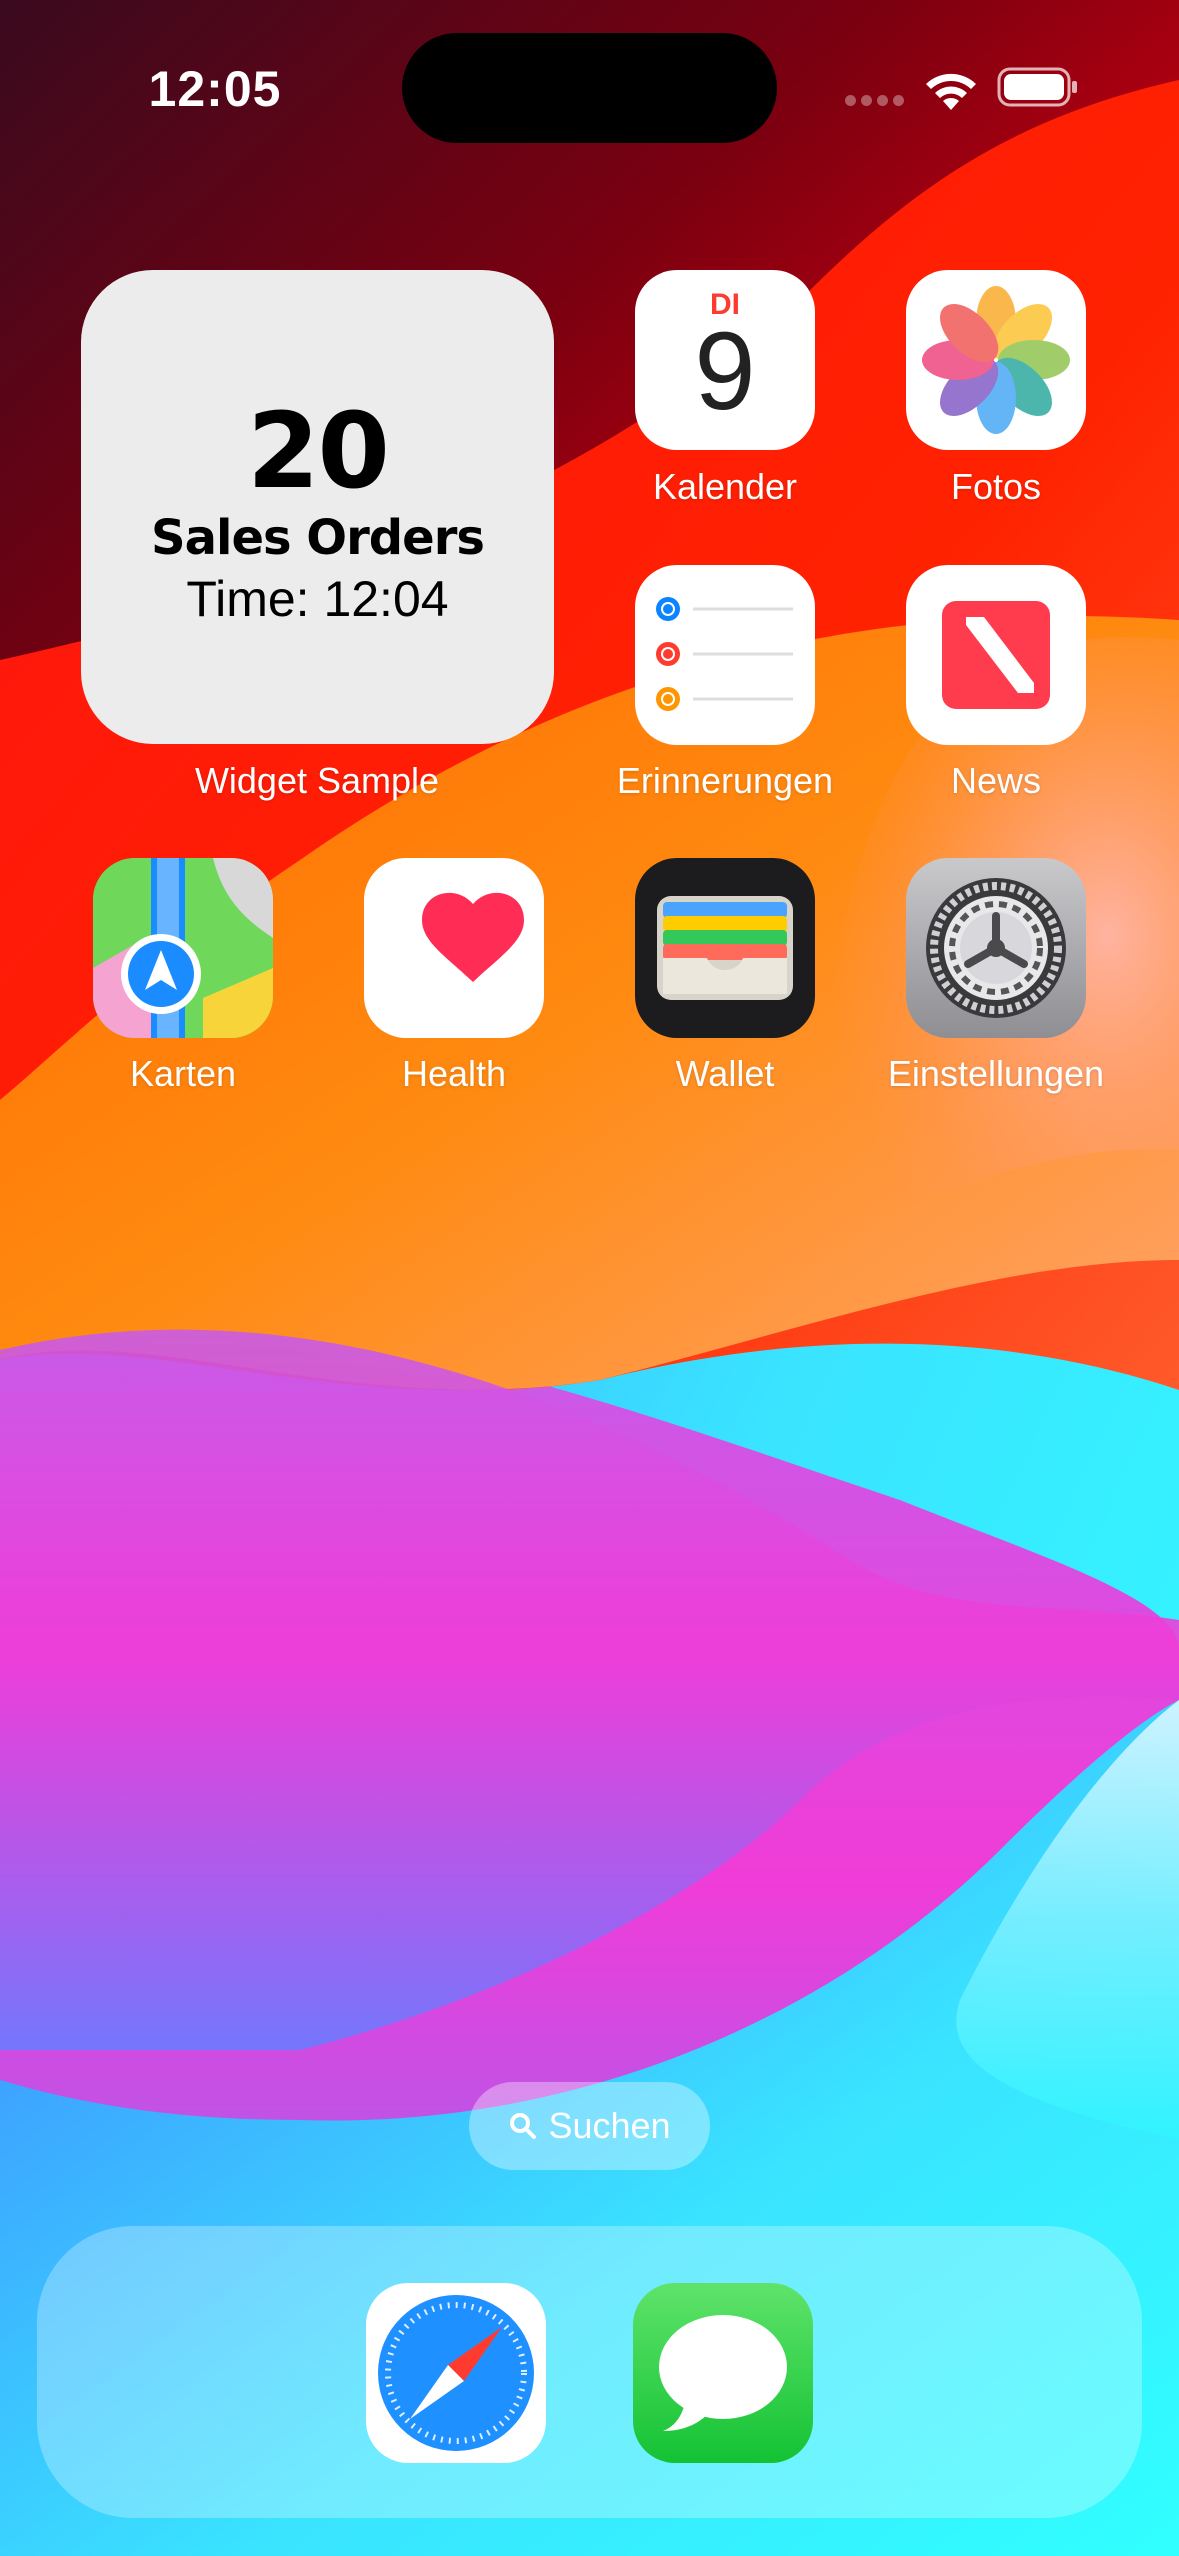 The width and height of the screenshot is (1179, 2556). I want to click on widget-label: Widget Sample, so click(317, 780).